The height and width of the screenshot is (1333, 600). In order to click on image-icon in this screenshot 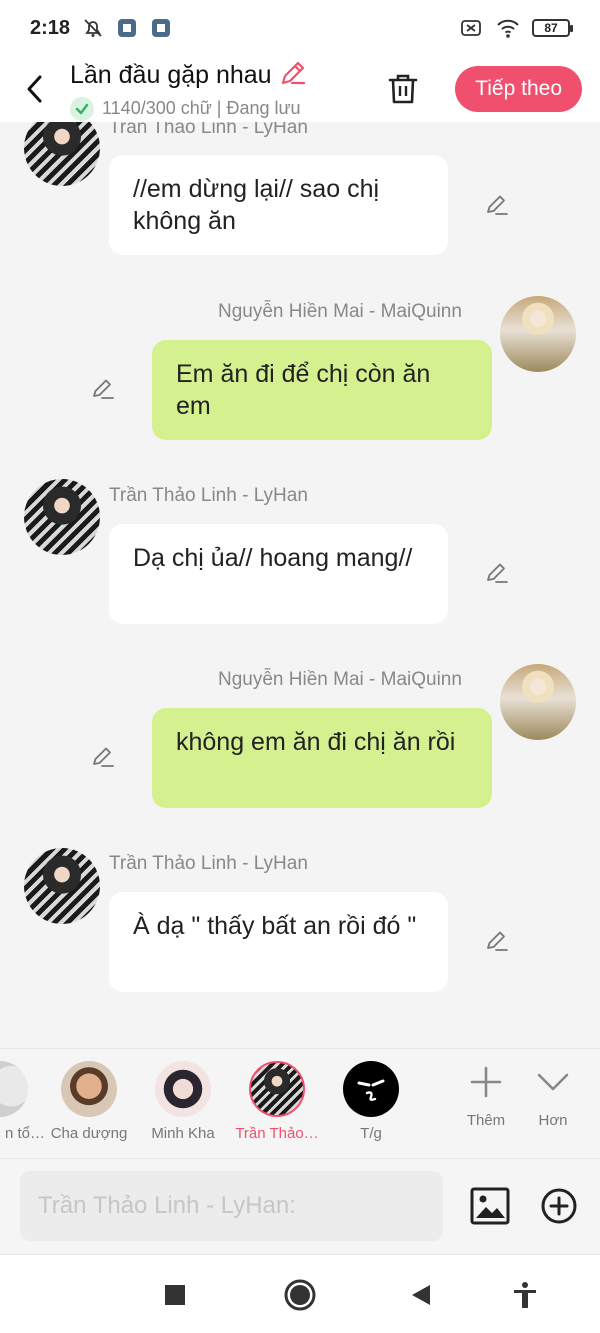, I will do `click(490, 1206)`.